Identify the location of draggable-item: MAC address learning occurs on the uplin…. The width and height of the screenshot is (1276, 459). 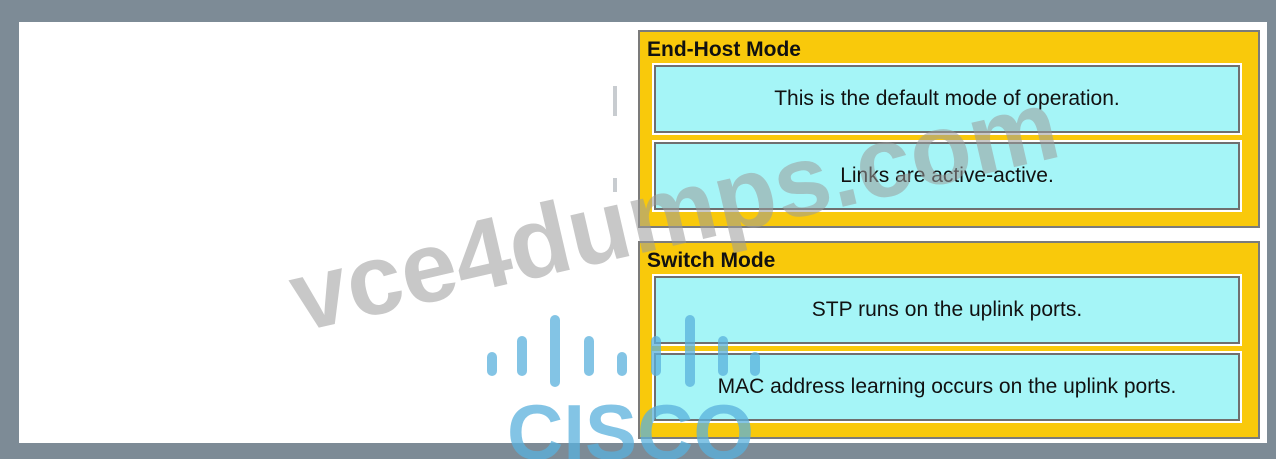
(947, 387).